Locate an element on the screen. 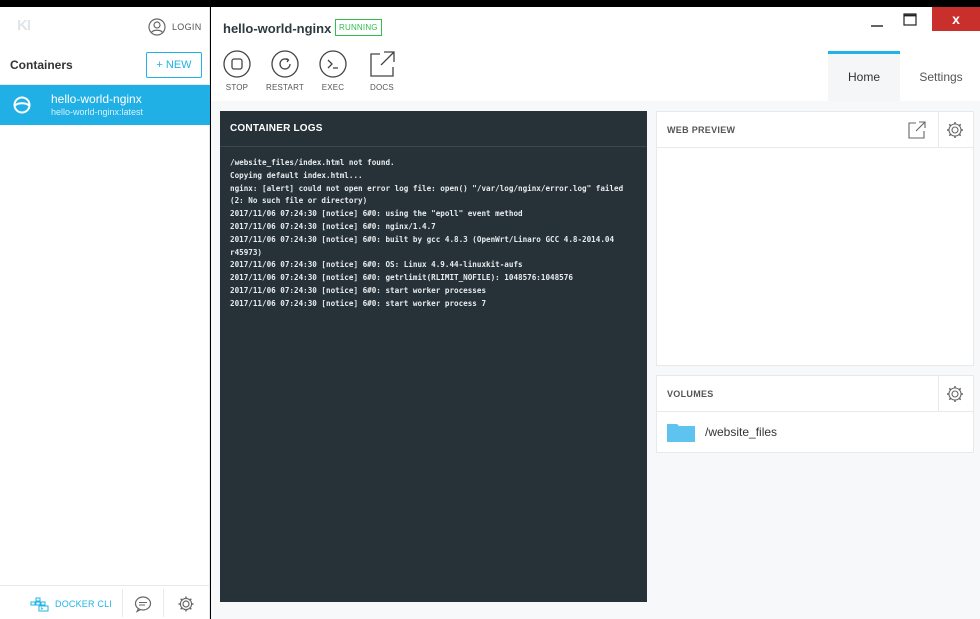 The height and width of the screenshot is (619, 980). kitematic-logo: KI is located at coordinates (24, 25).